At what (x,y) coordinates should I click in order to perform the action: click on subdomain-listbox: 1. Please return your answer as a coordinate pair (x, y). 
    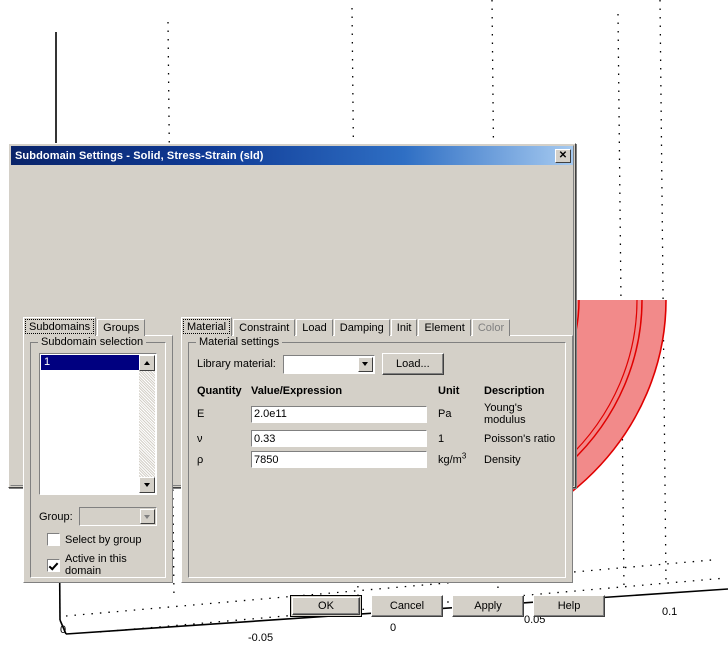
    Looking at the image, I should click on (98, 424).